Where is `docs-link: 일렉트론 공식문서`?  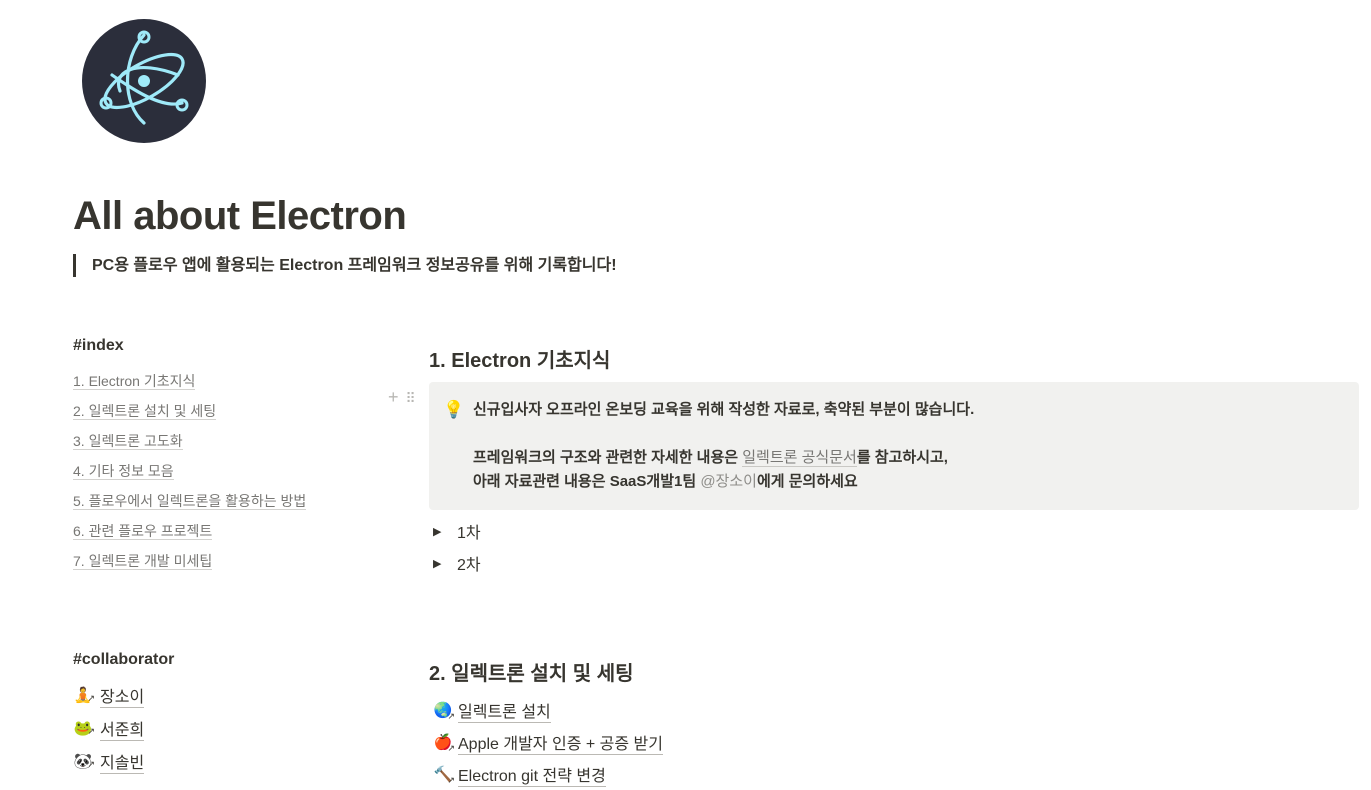
docs-link: 일렉트론 공식문서 is located at coordinates (799, 458).